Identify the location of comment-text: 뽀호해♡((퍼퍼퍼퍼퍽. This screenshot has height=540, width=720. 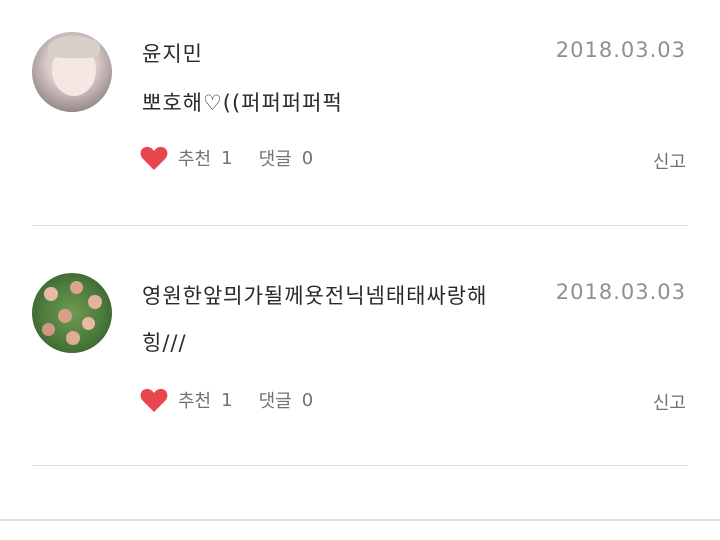
(242, 103).